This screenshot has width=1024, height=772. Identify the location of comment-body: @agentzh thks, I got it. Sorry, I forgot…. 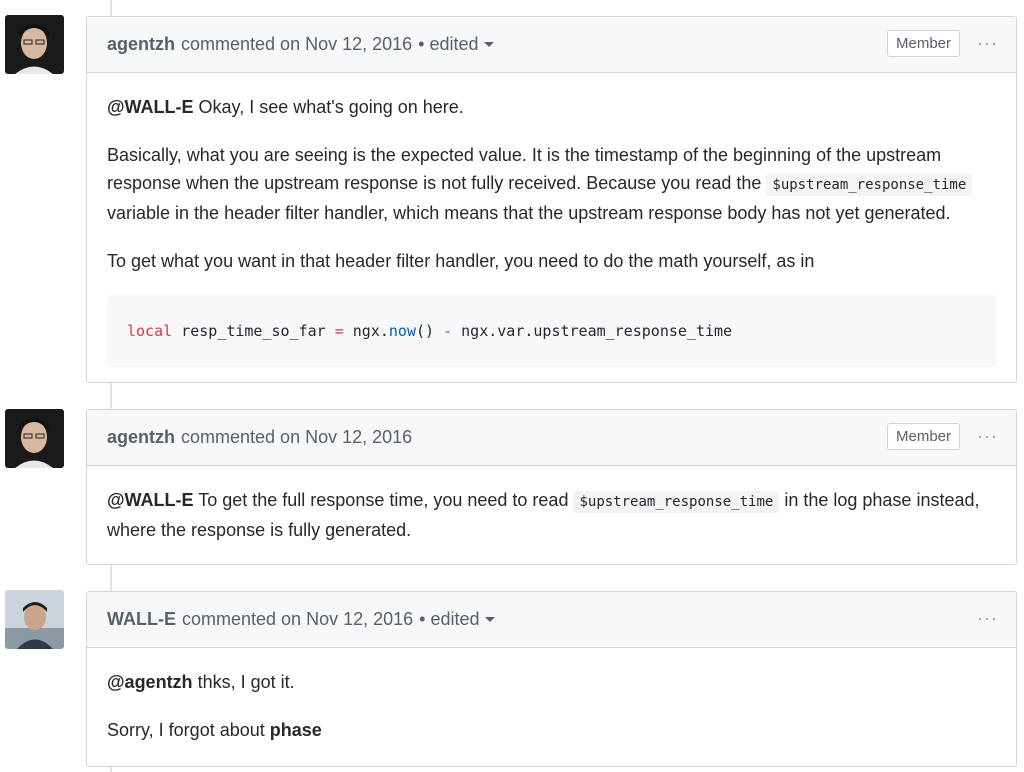
(551, 705).